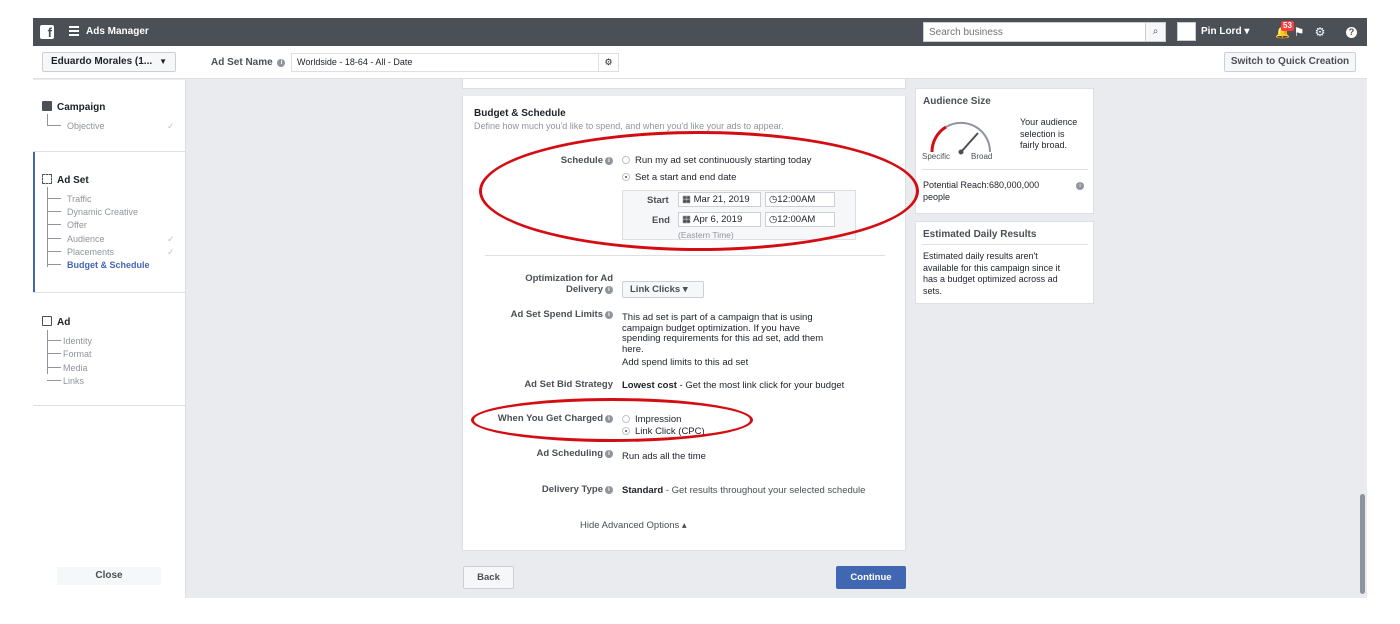 The height and width of the screenshot is (624, 1400). Describe the element at coordinates (961, 138) in the screenshot. I see `audience-gauge-icon` at that location.